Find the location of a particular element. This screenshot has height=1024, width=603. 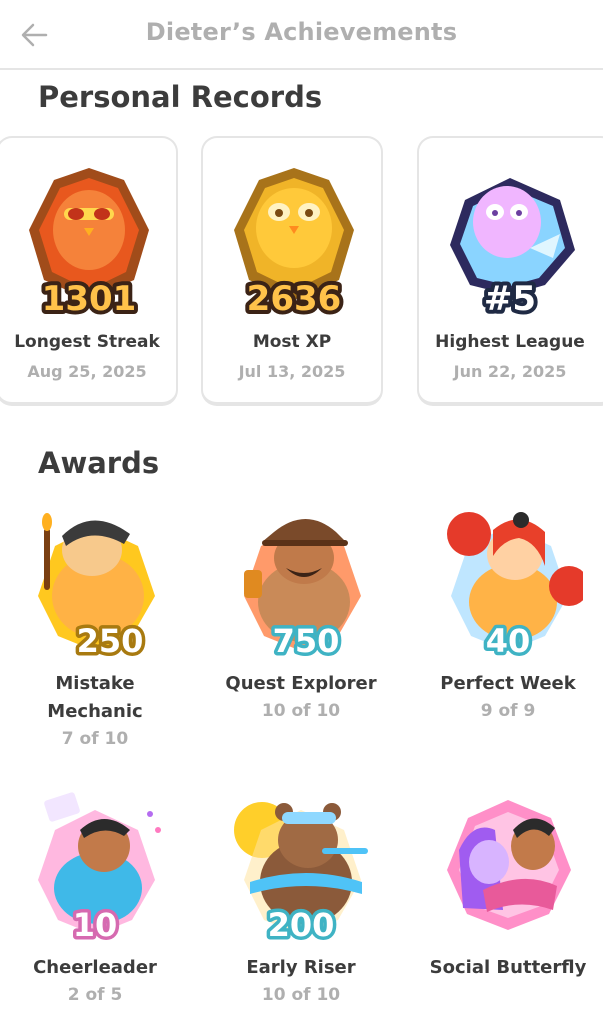

award-progress: 2 of 5 is located at coordinates (95, 995).